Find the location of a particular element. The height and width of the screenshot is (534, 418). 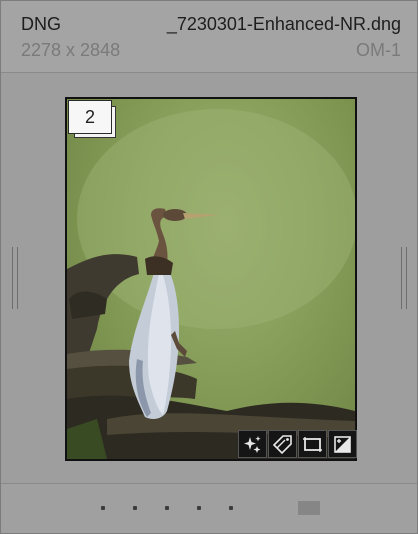

exposure-adjust-icon is located at coordinates (342, 444).